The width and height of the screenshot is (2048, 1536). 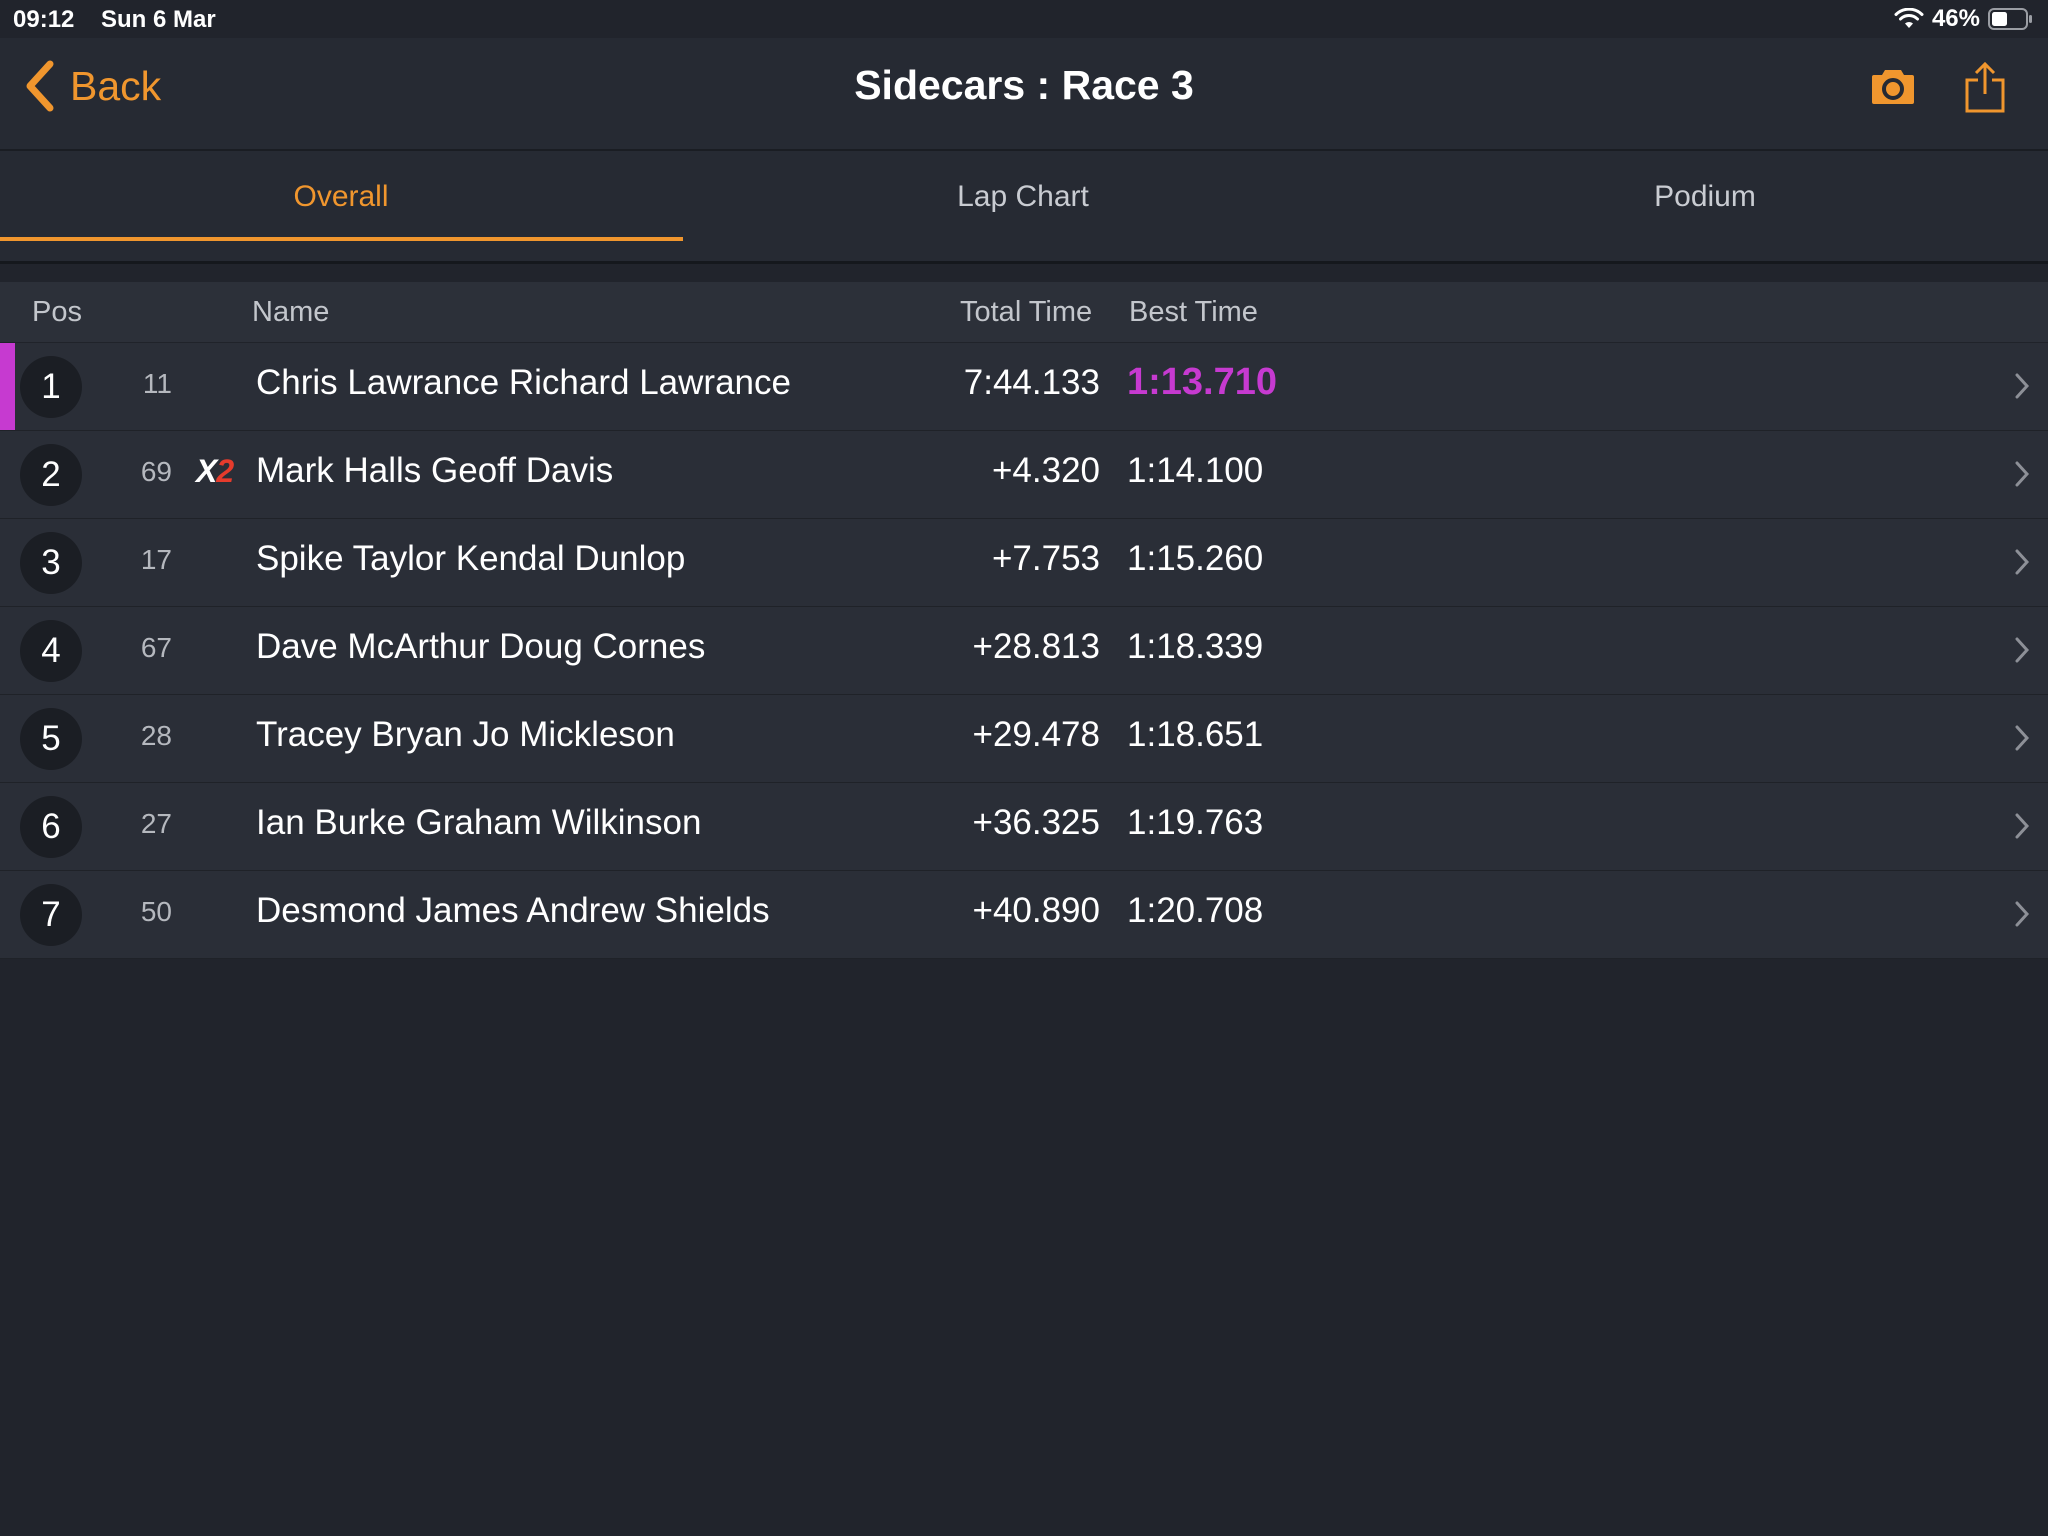 I want to click on fastest-lap-marker, so click(x=7, y=386).